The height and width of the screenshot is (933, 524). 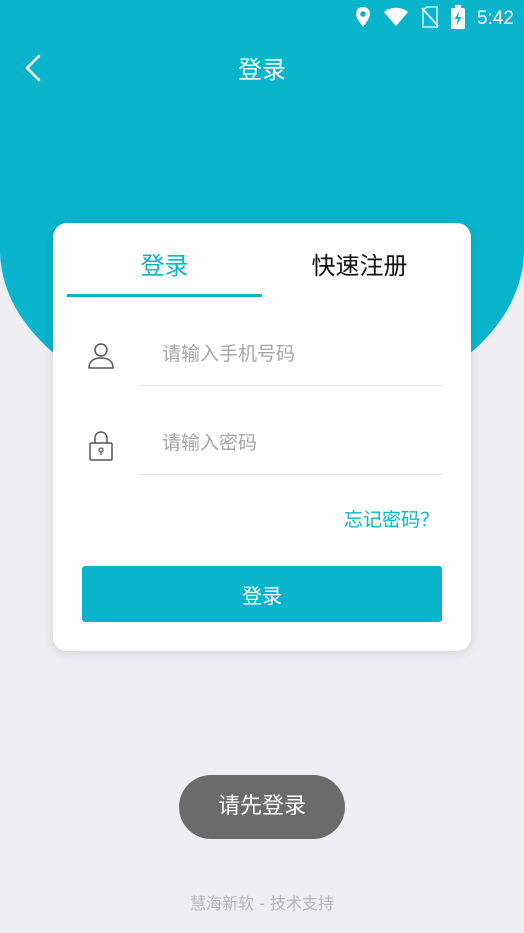 I want to click on phone-field, so click(x=290, y=355).